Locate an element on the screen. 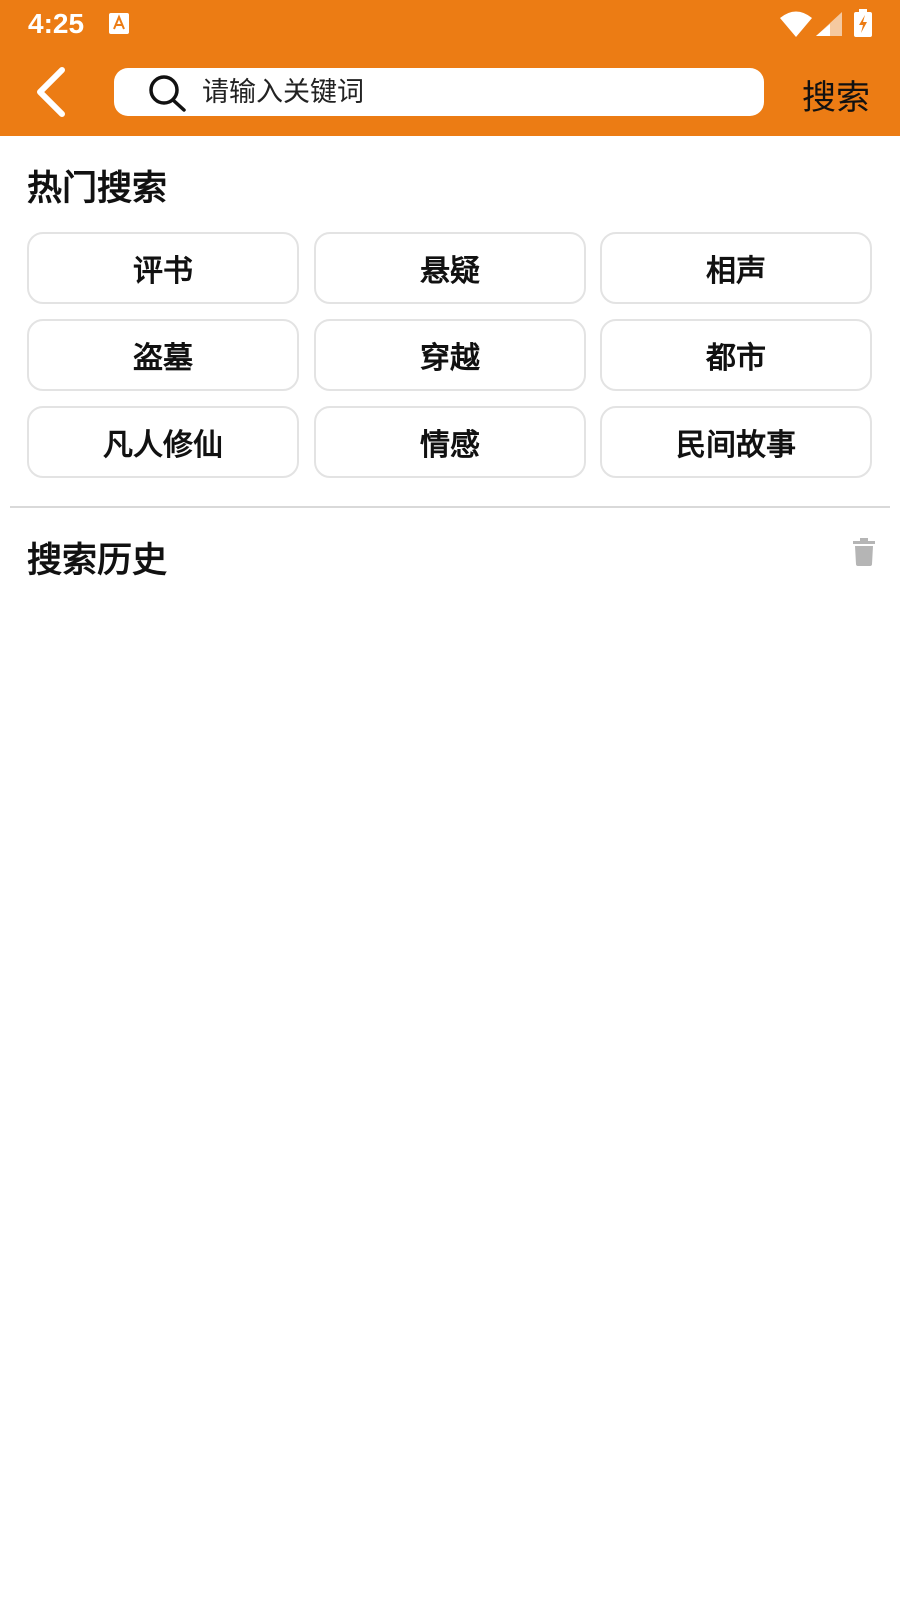 This screenshot has width=900, height=1600. search-input is located at coordinates (472, 92).